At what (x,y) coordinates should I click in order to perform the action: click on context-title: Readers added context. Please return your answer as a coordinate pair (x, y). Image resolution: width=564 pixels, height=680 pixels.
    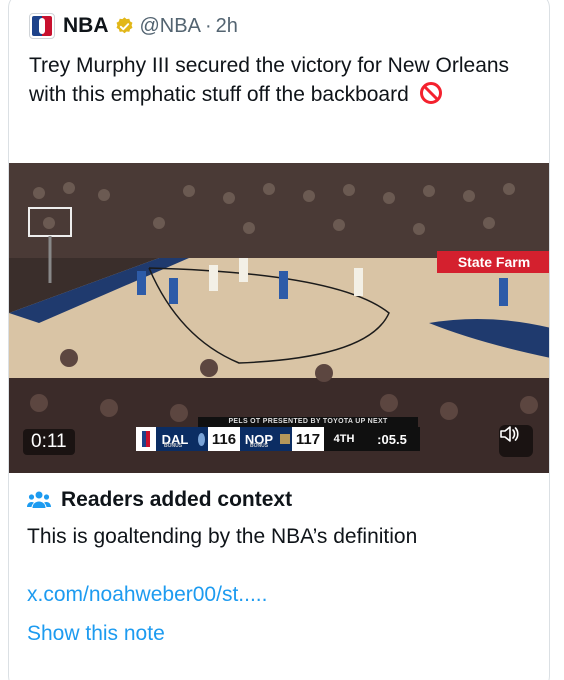
    Looking at the image, I should click on (177, 499).